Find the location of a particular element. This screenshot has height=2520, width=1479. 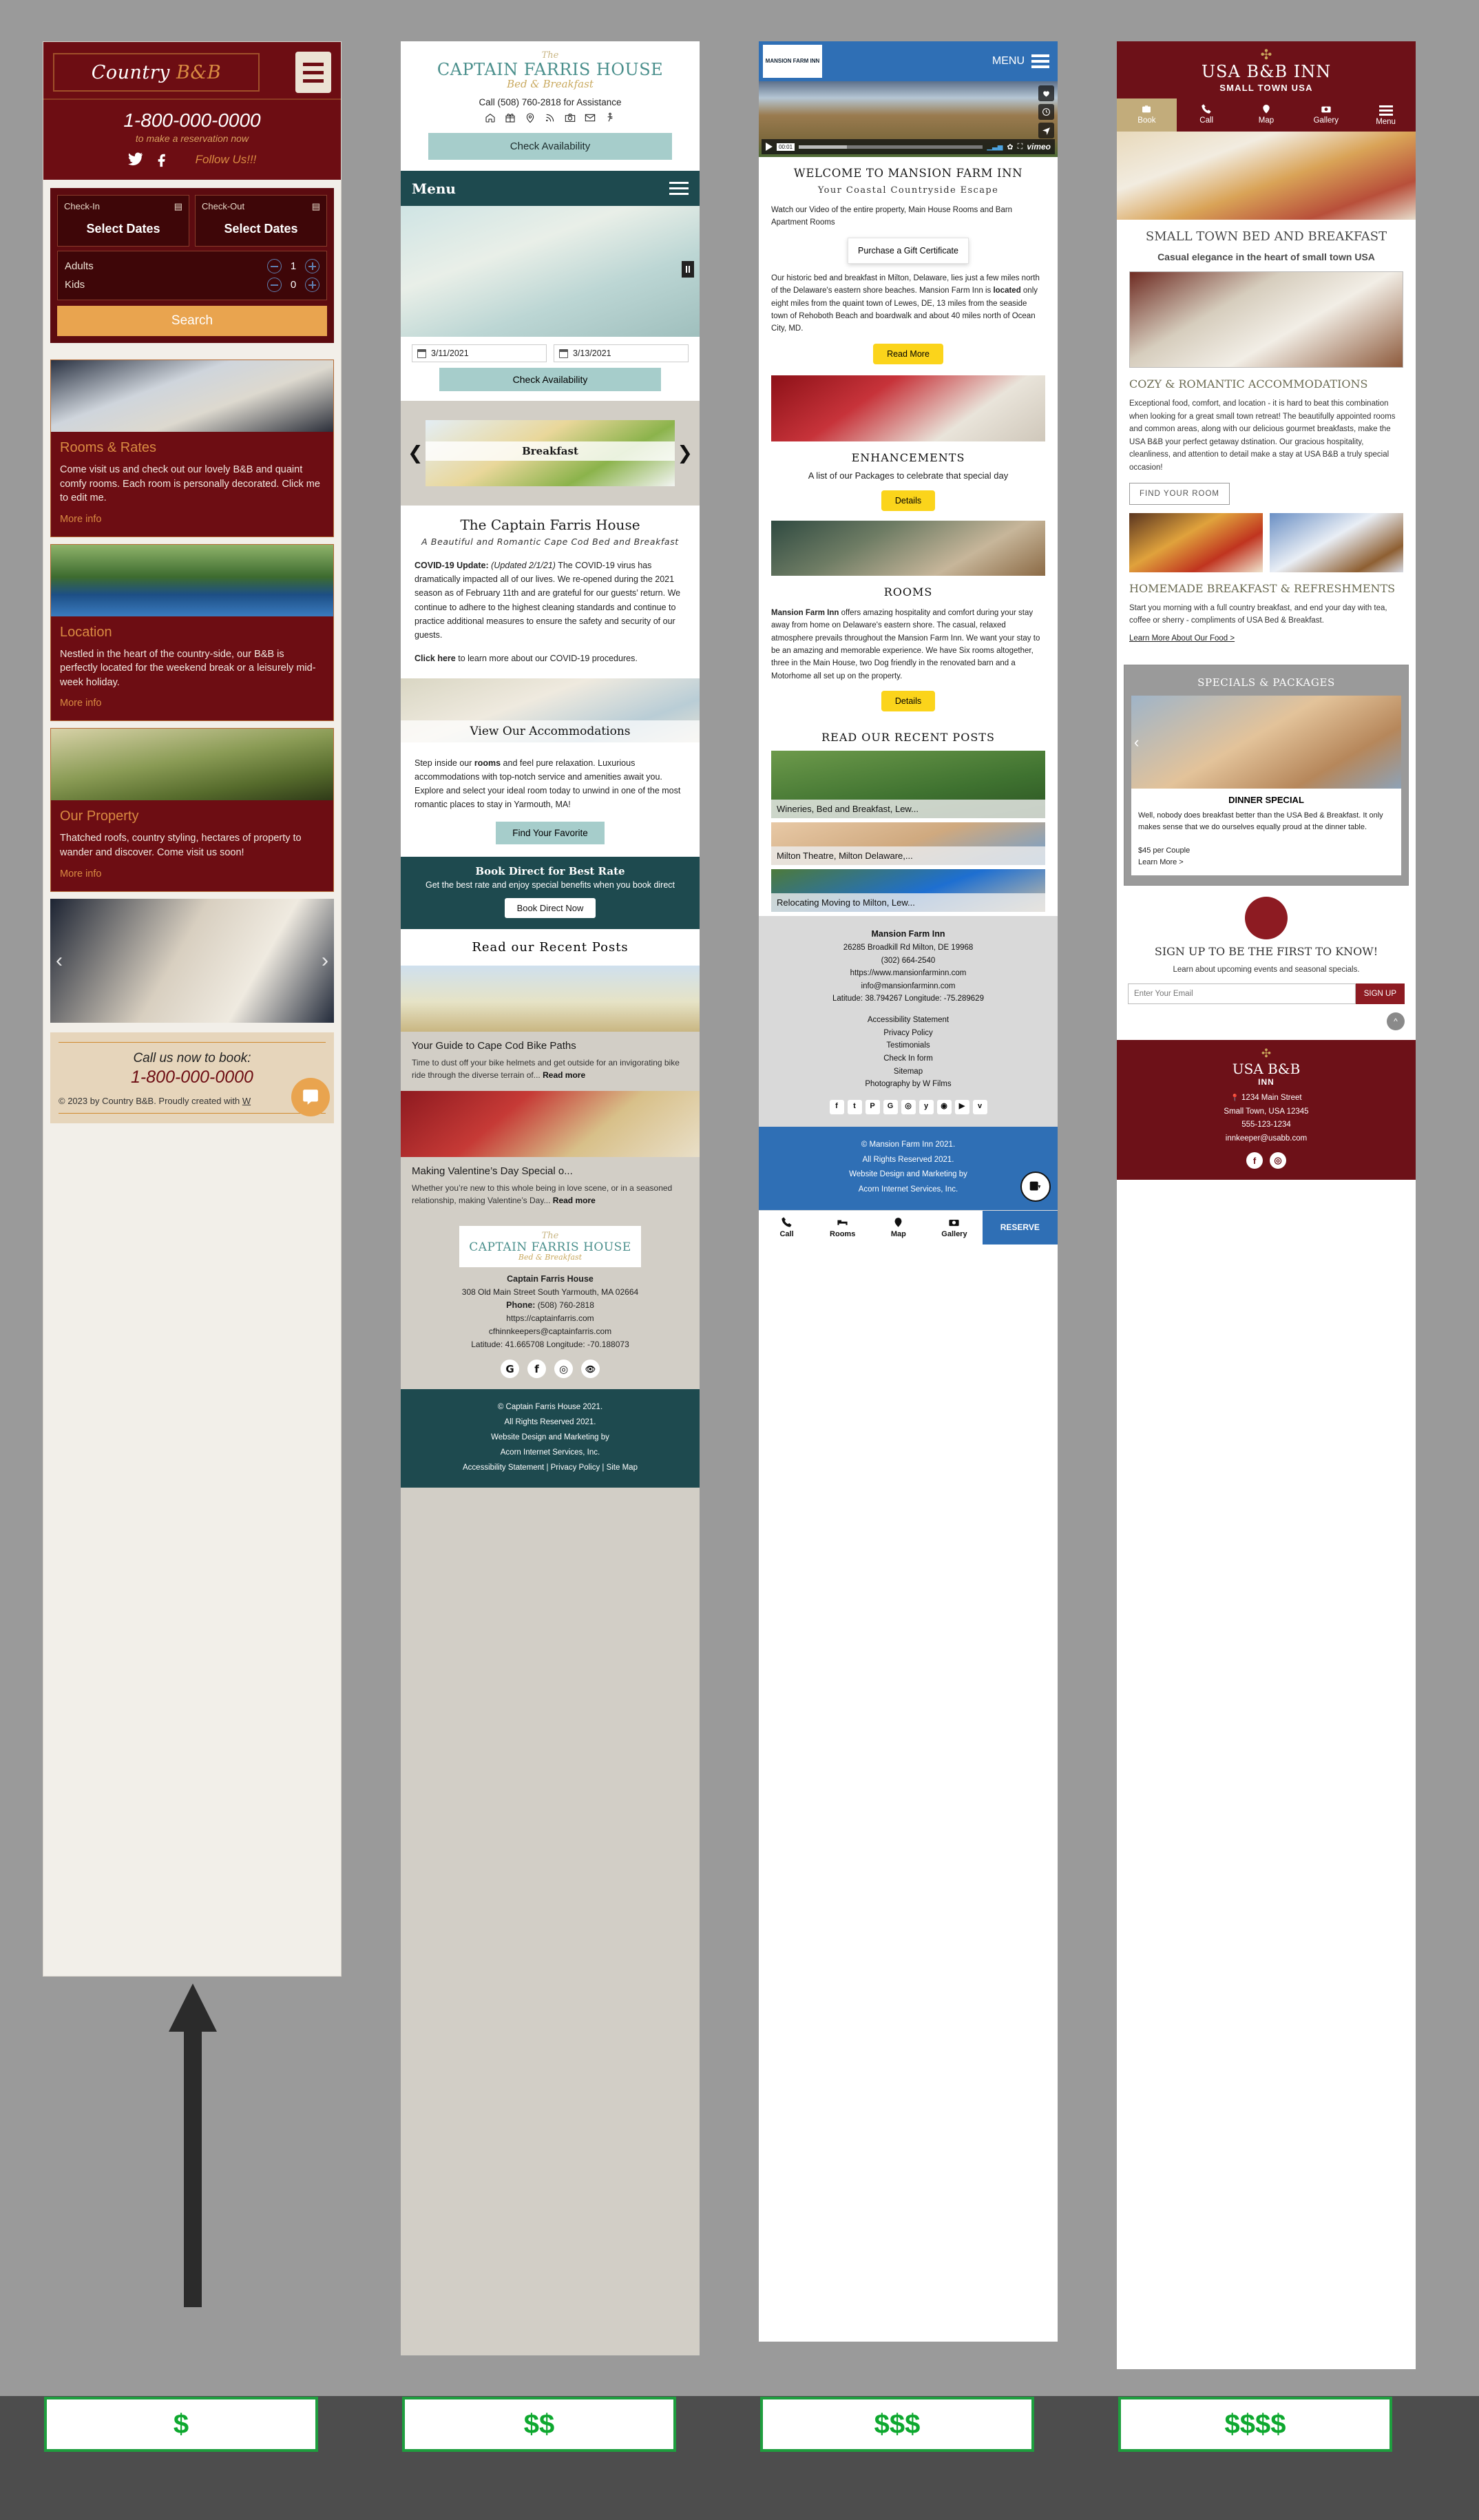

rss-icon is located at coordinates (550, 117).